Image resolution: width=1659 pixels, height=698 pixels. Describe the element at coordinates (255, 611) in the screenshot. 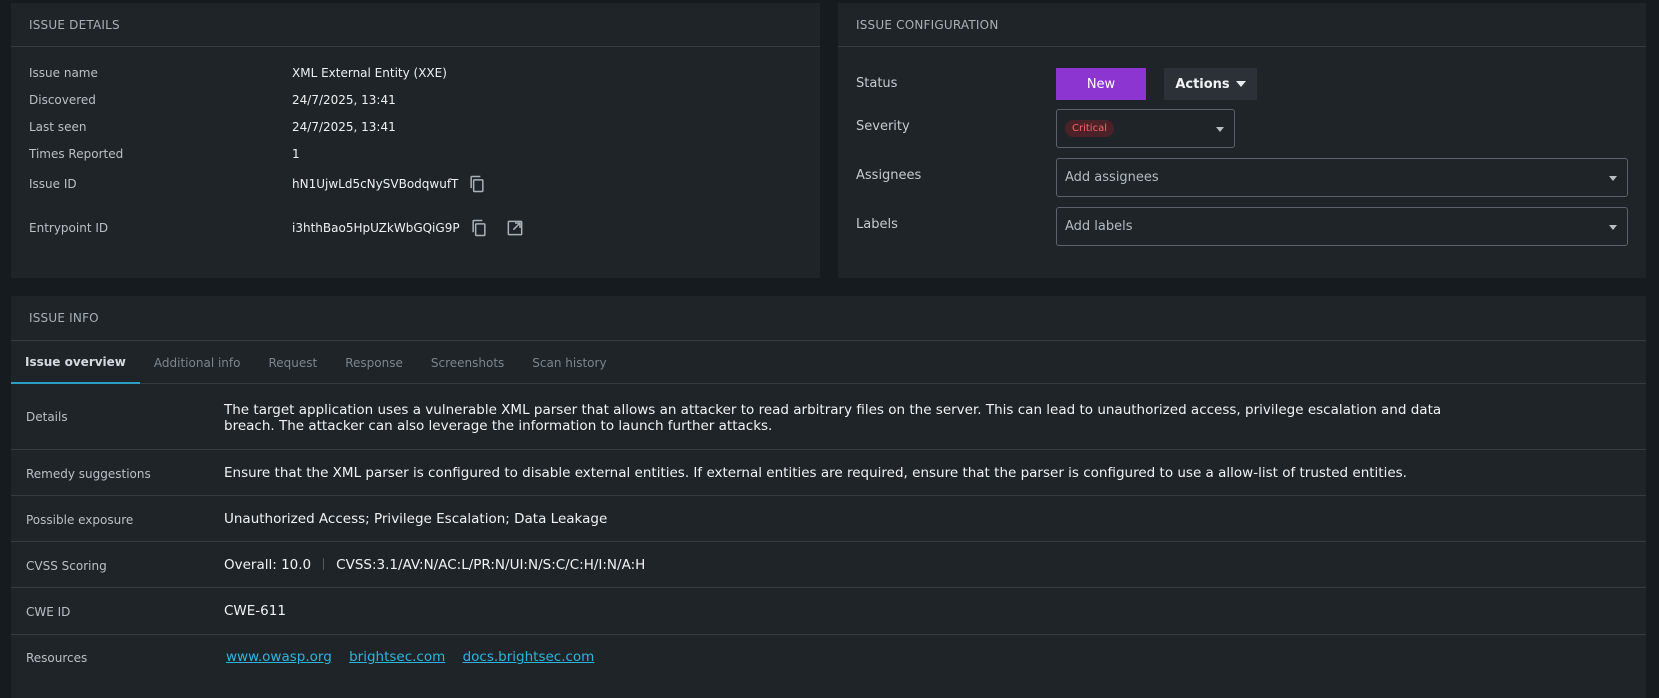

I see `info-value: CWE-611` at that location.